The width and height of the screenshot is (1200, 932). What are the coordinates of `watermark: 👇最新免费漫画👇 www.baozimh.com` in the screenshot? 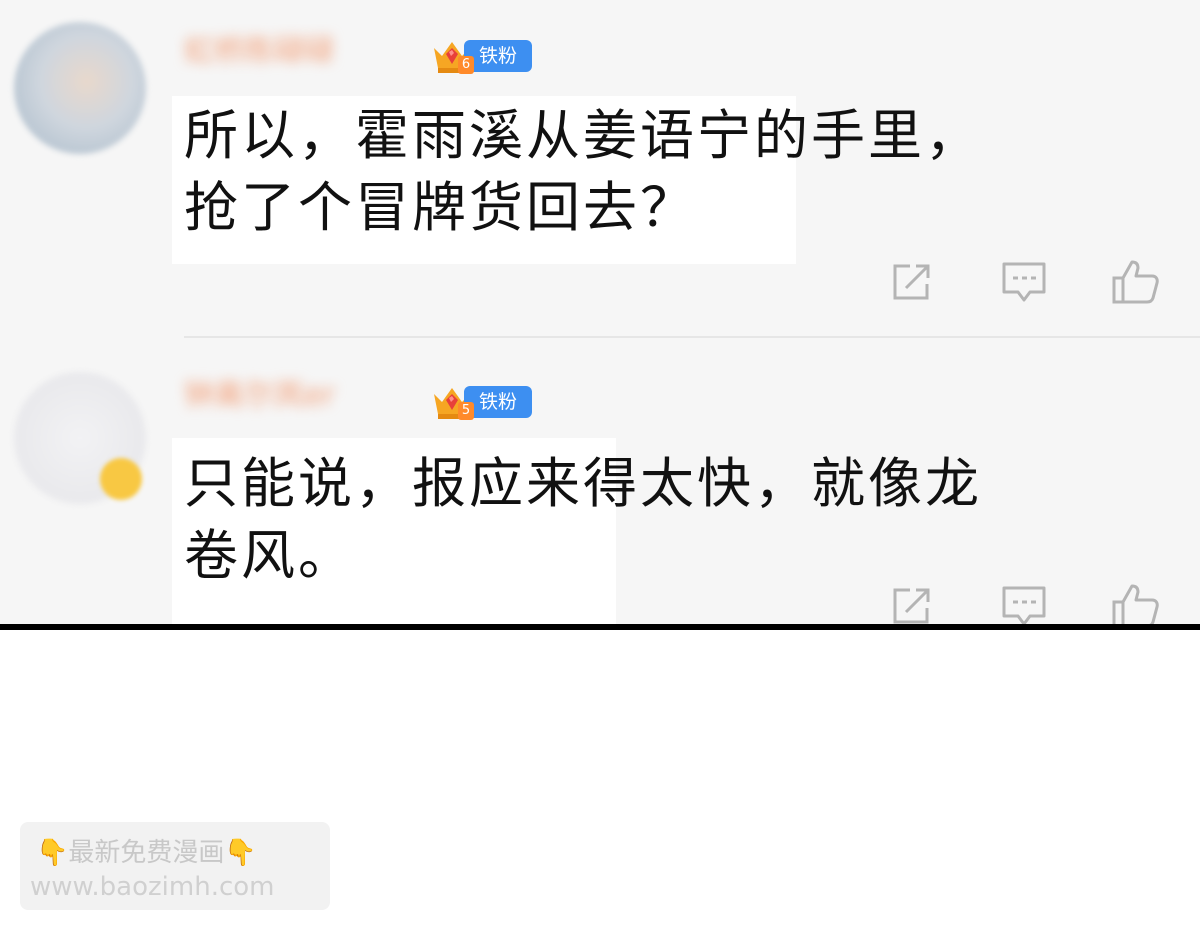 It's located at (175, 866).